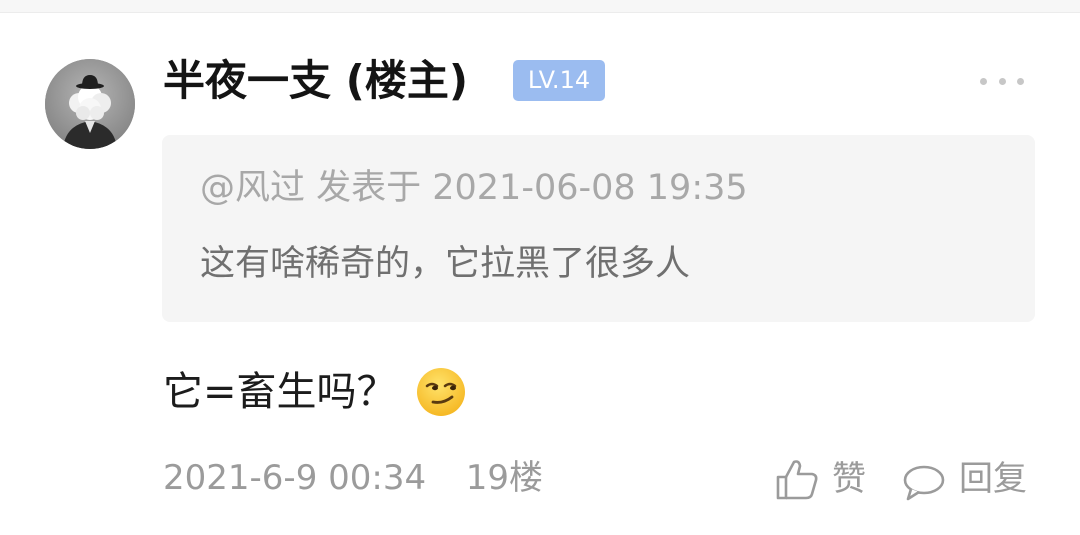 This screenshot has width=1080, height=535. Describe the element at coordinates (540, 6) in the screenshot. I see `top-divider` at that location.